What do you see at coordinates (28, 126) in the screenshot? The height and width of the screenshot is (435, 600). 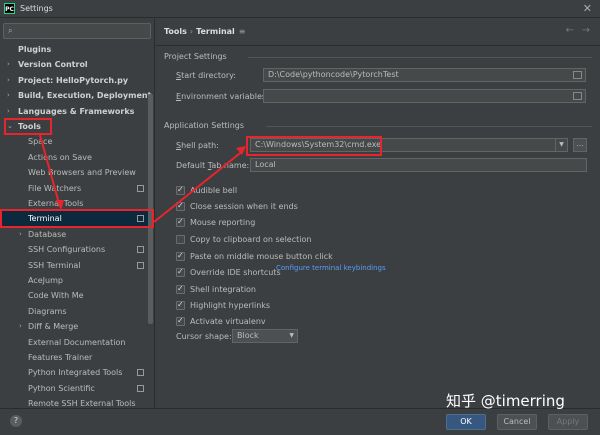 I see `highlight-box-tools` at bounding box center [28, 126].